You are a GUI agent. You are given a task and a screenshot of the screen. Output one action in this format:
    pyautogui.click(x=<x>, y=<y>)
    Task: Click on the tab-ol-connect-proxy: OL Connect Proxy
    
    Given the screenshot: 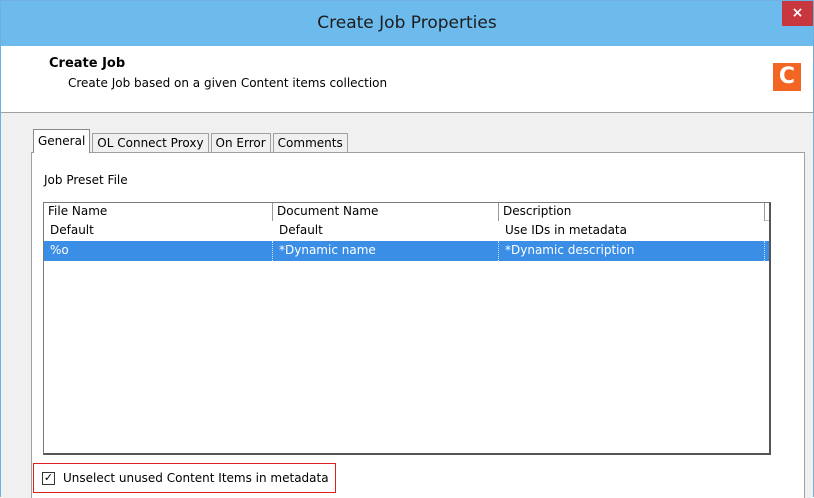 What is the action you would take?
    pyautogui.click(x=150, y=143)
    